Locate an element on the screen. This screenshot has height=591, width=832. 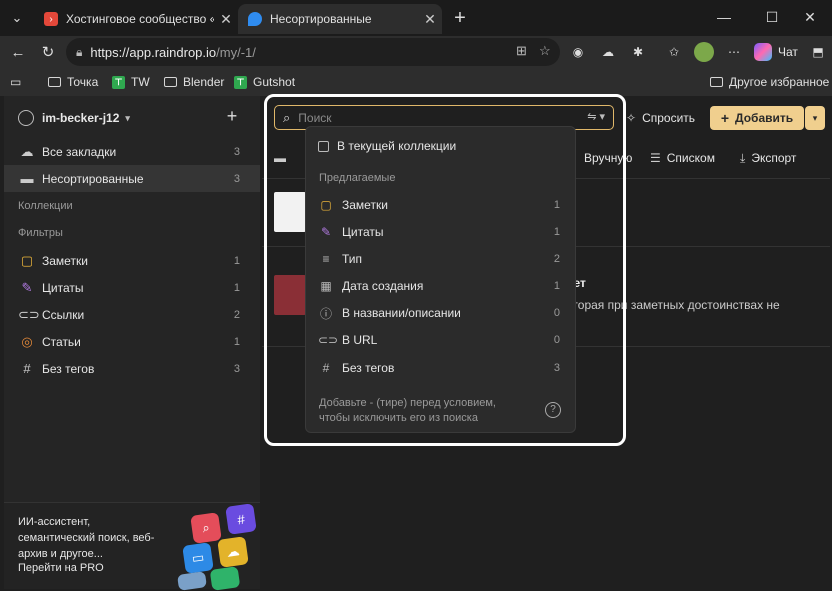
bookmark-label: Gutshot is located at coordinates (274, 82).